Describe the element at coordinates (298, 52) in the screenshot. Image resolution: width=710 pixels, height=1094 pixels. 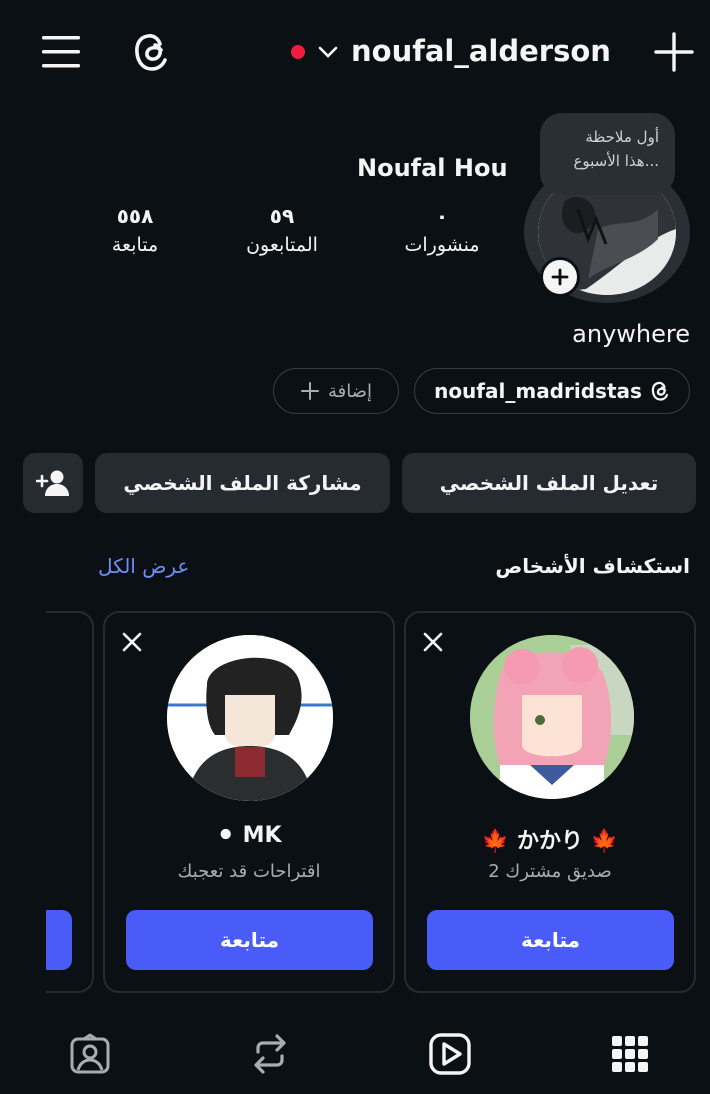
I see `status-dot` at that location.